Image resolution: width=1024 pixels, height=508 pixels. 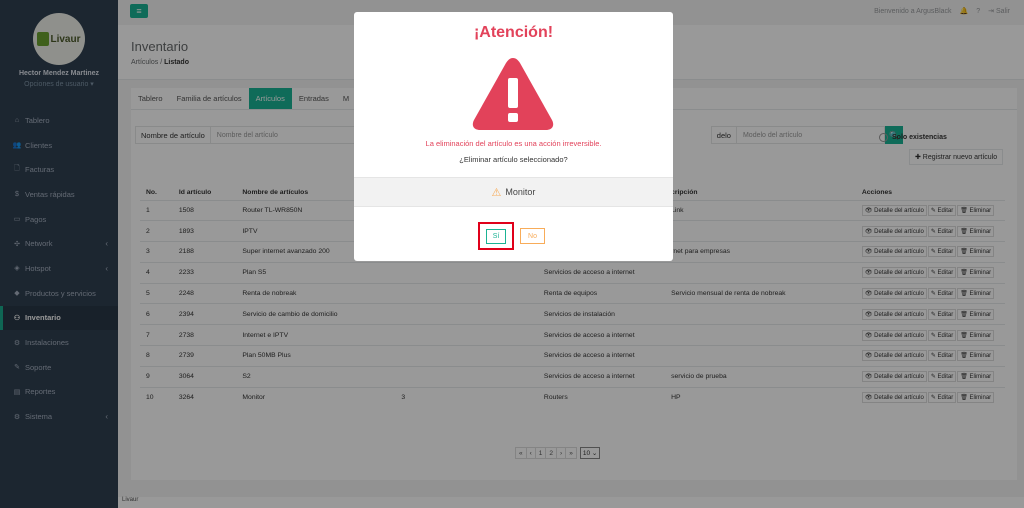 I want to click on modal-question: ¿Eliminar artículo seleccionado?, so click(x=513, y=159).